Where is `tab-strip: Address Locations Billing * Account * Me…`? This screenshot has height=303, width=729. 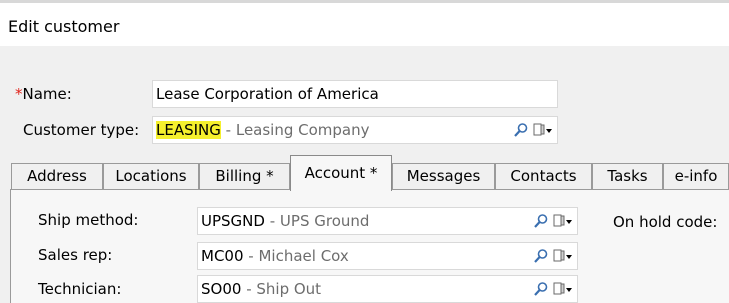
tab-strip: Address Locations Billing * Account * Me… is located at coordinates (369, 173).